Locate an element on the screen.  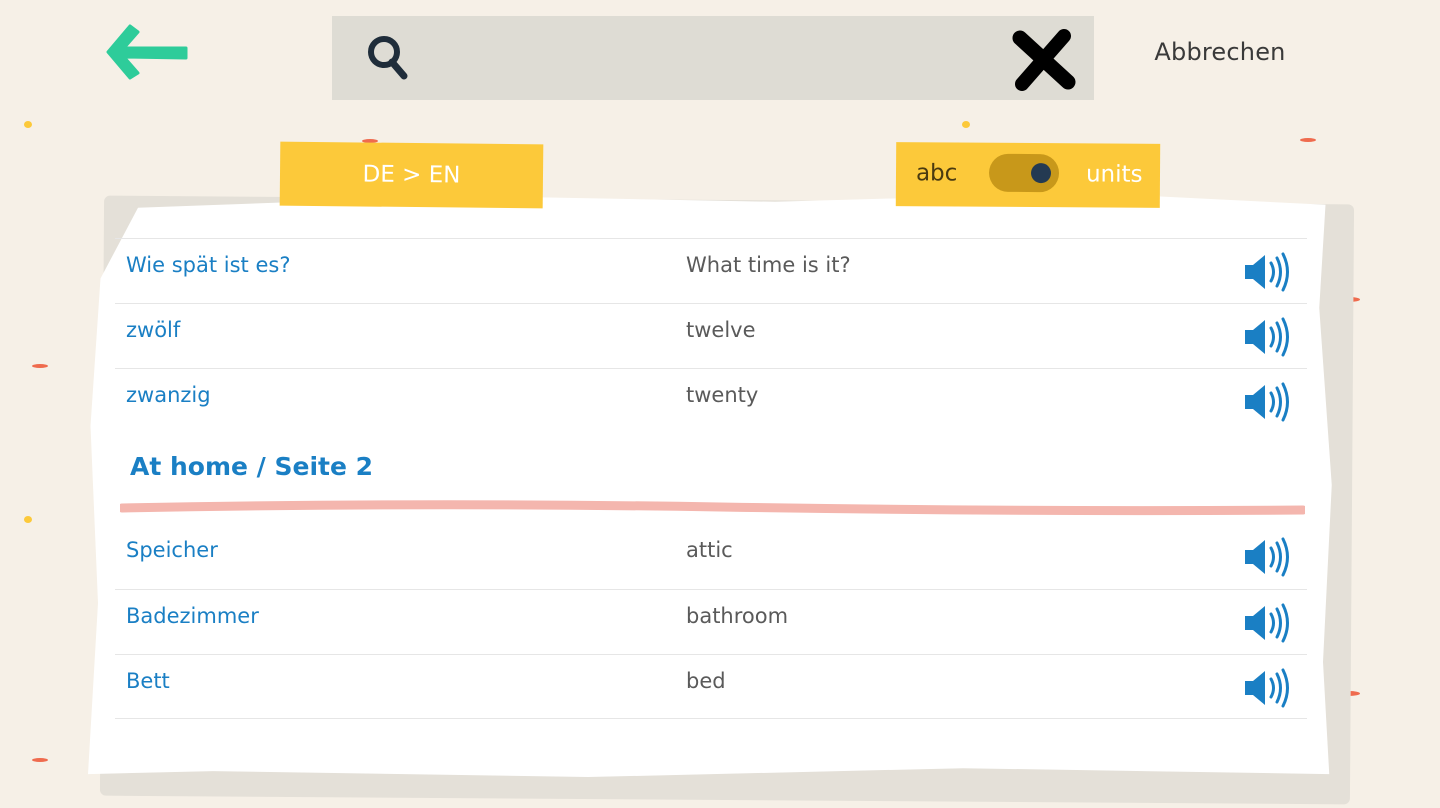
vocab-row: Badezimmer bathroom is located at coordinates (711, 621).